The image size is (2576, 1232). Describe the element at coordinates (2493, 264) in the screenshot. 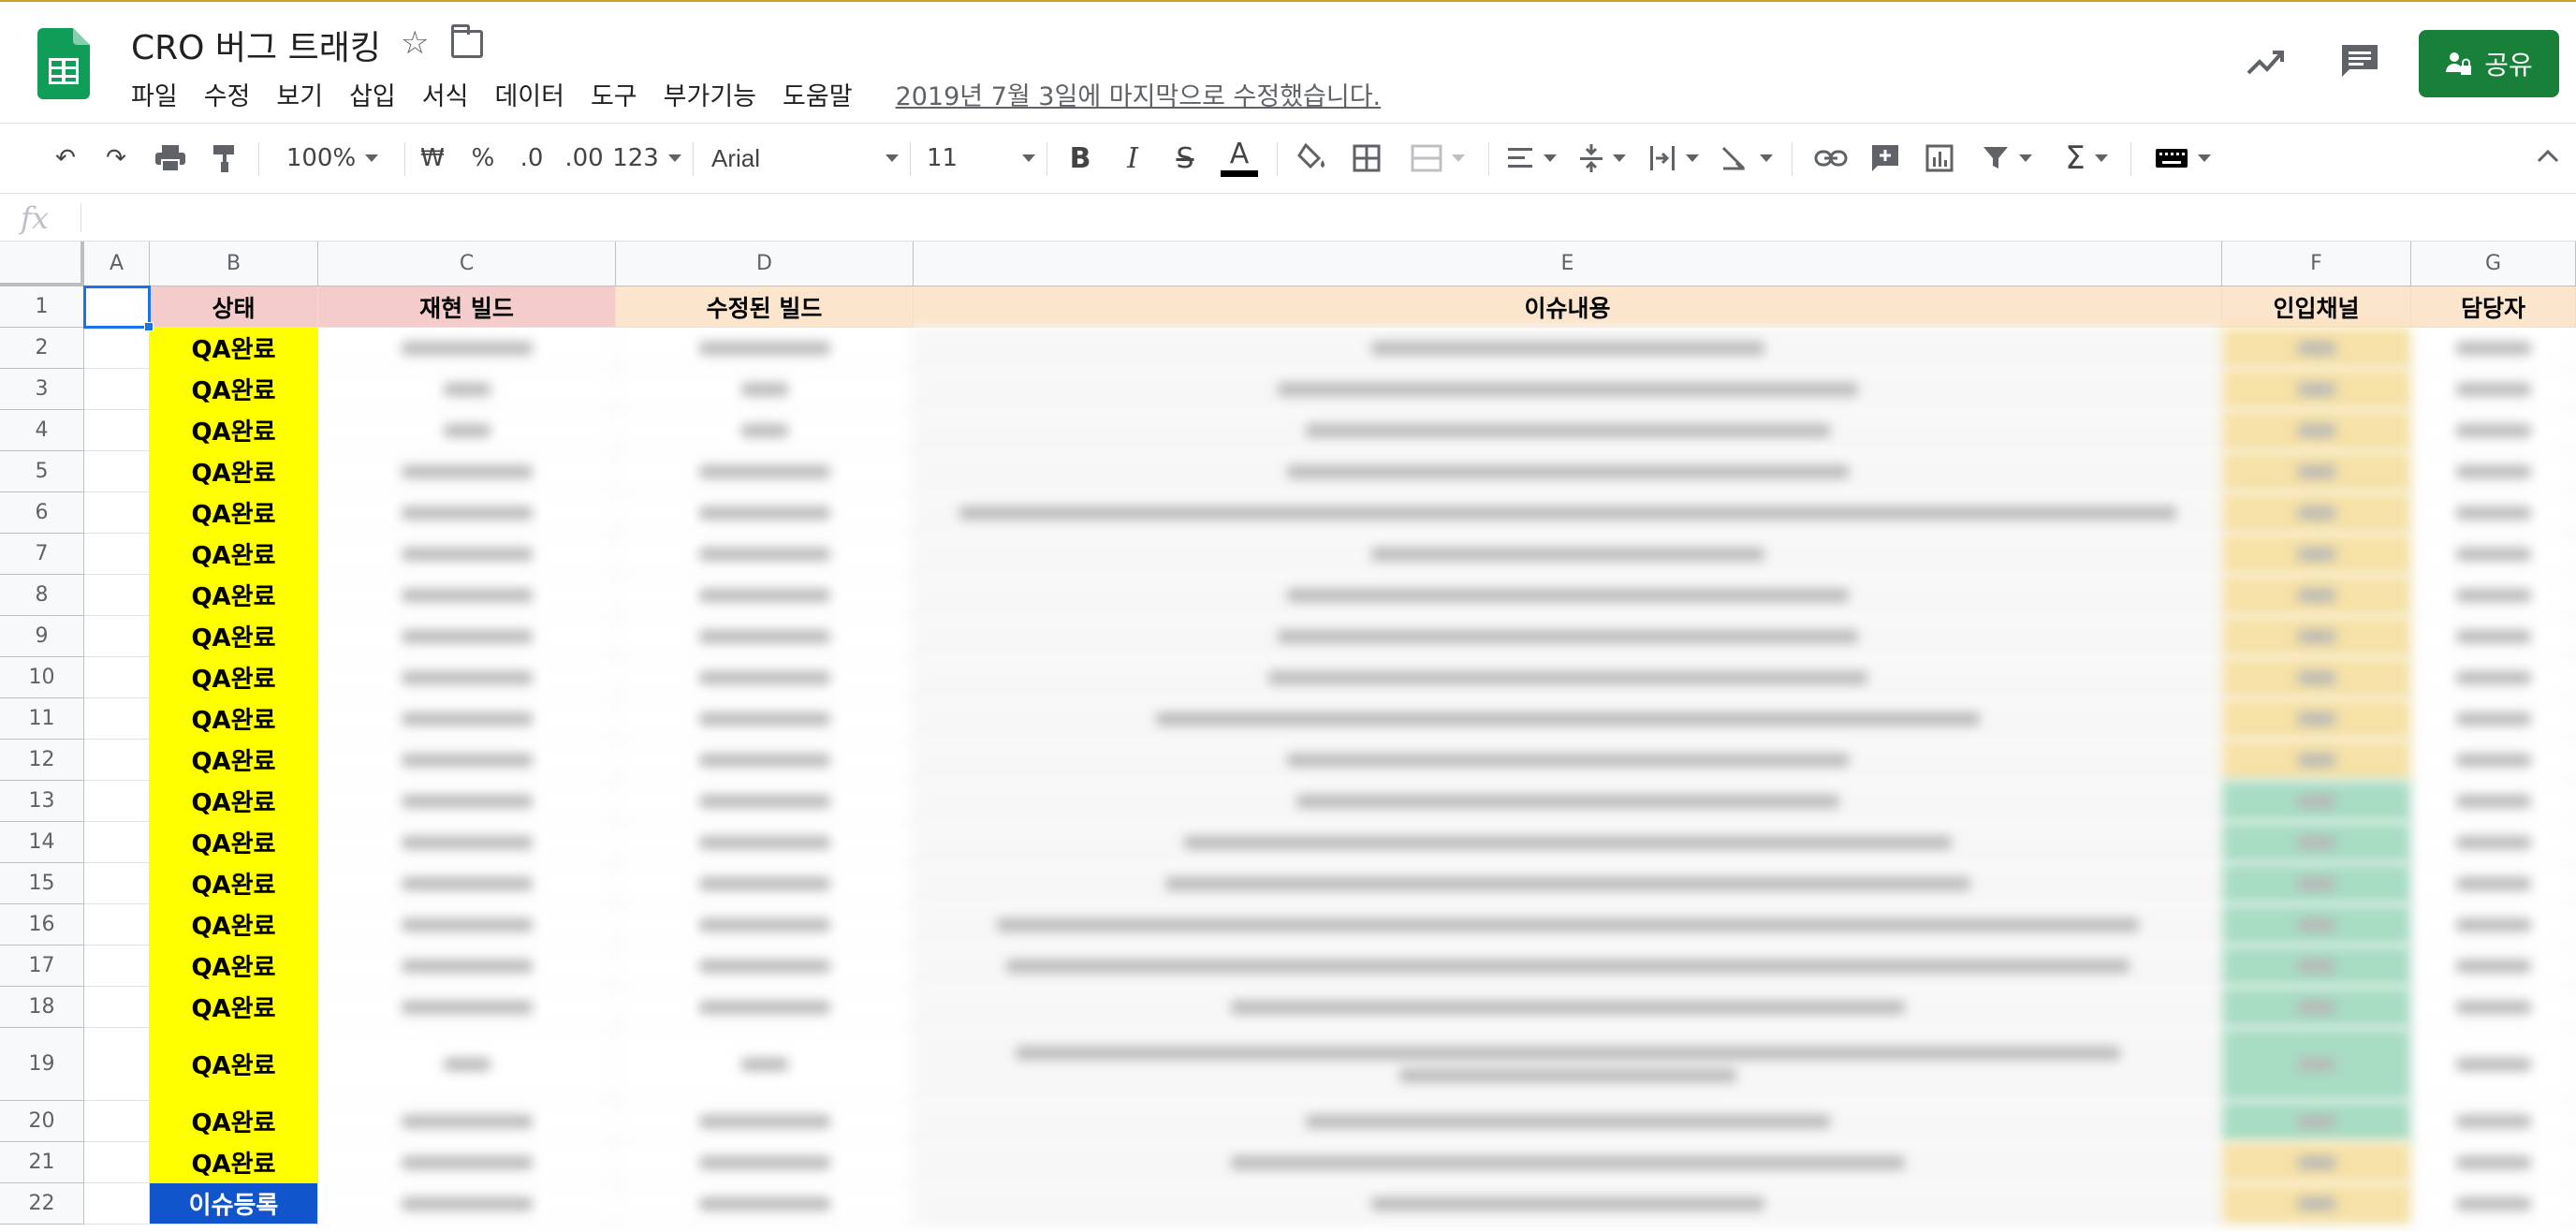

I see `column-header-g: G` at that location.